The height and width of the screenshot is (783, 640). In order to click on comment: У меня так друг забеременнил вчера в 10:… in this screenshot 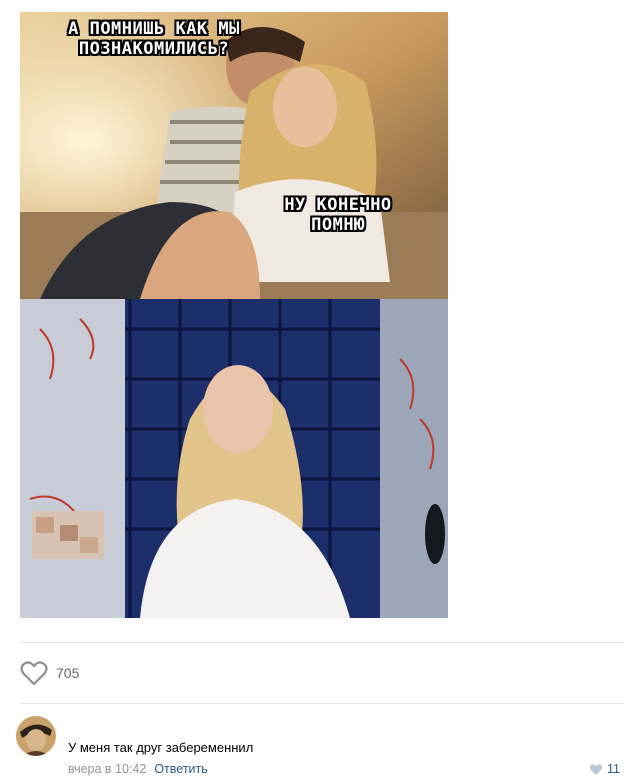, I will do `click(320, 748)`.